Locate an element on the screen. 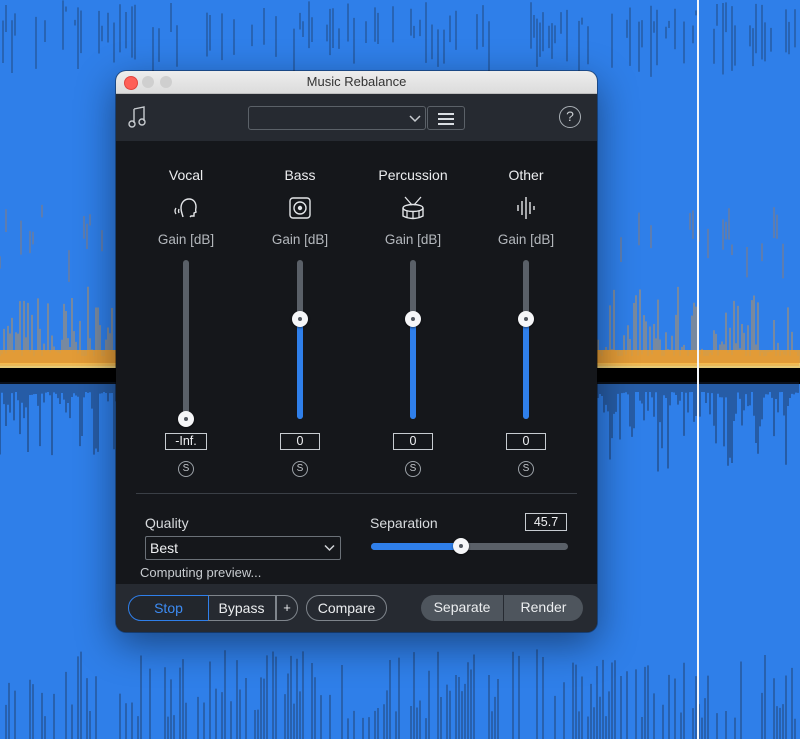 This screenshot has height=739, width=800. bypass-button: Bypass is located at coordinates (242, 608).